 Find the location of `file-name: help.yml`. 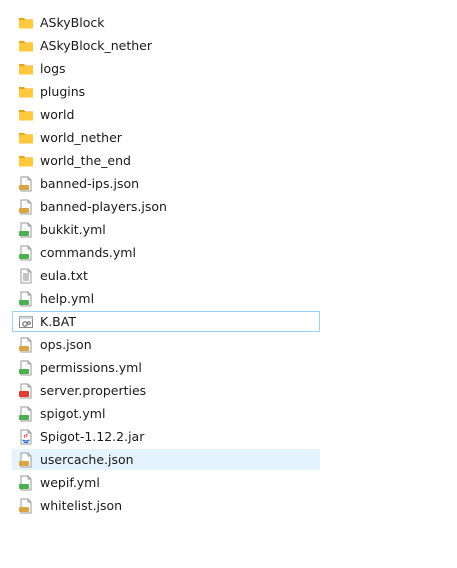

file-name: help.yml is located at coordinates (67, 298).